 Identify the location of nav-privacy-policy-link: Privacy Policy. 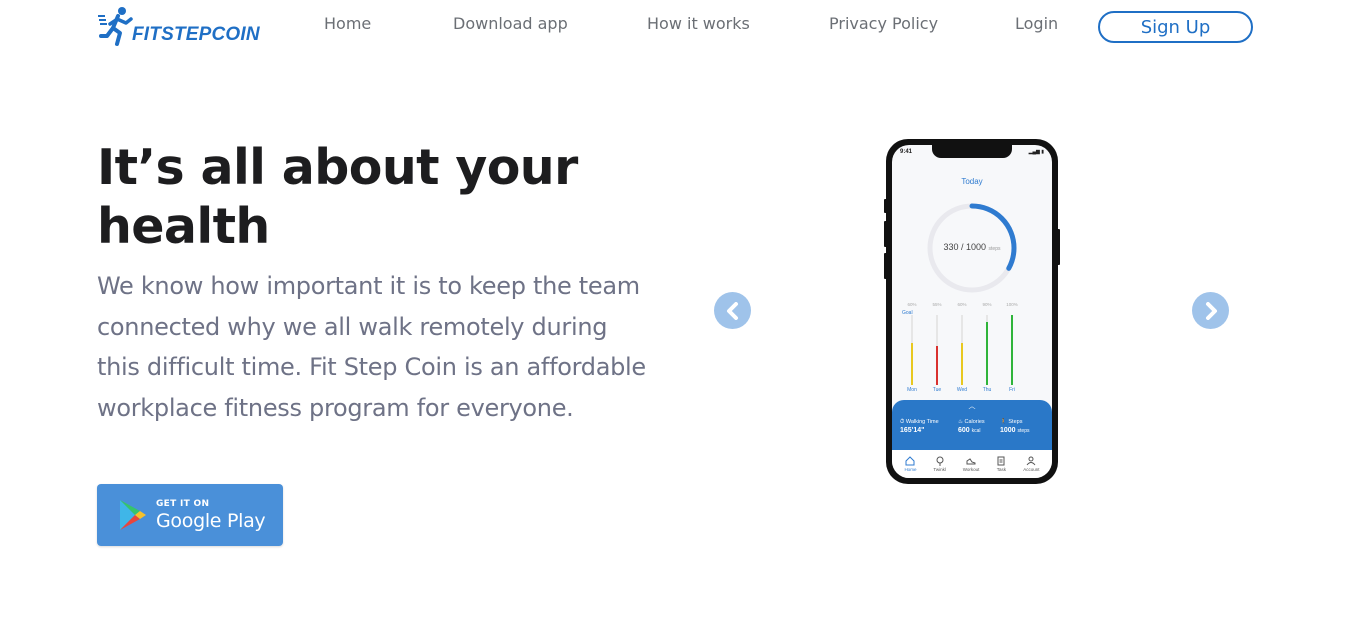
(883, 23).